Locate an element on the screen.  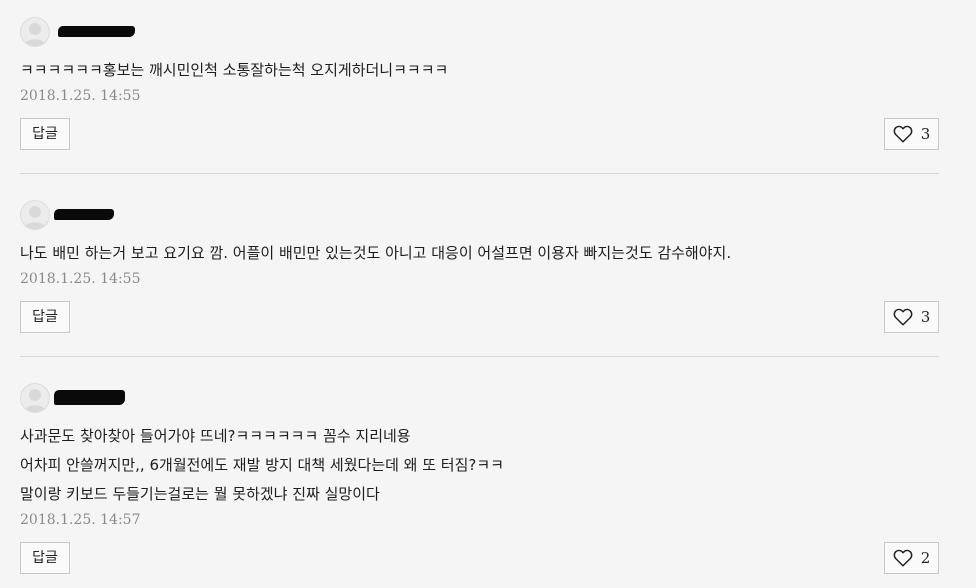
comment-text-line: ㅋㅋㅋㅋㅋㅋ홍보는 깨시민인척 소통잘하는척 오지게하더니ㅋㅋㅋㅋ is located at coordinates (234, 70).